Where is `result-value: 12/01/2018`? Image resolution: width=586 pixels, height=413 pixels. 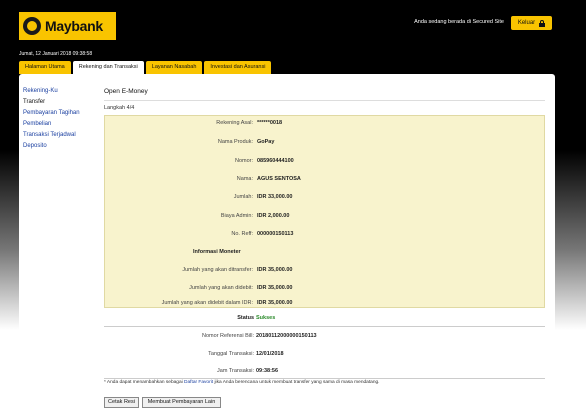
result-value: 12/01/2018 is located at coordinates (270, 354).